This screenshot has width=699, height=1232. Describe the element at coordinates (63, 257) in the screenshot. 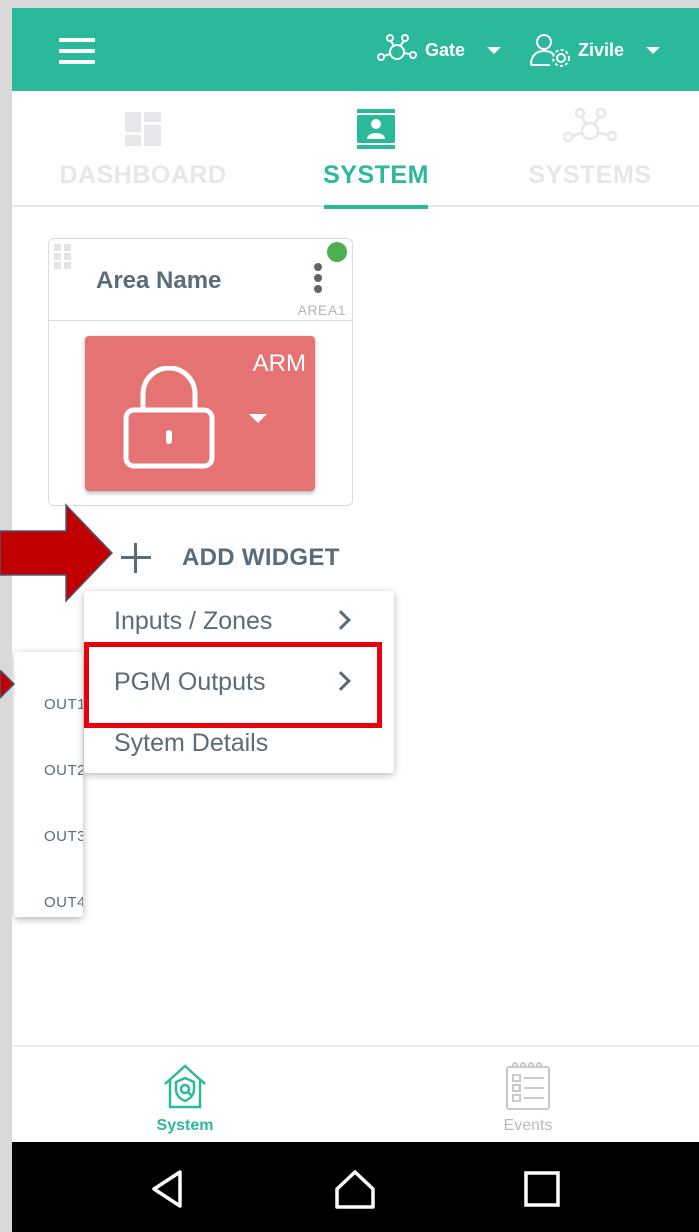

I see `drag-handle-icon` at that location.